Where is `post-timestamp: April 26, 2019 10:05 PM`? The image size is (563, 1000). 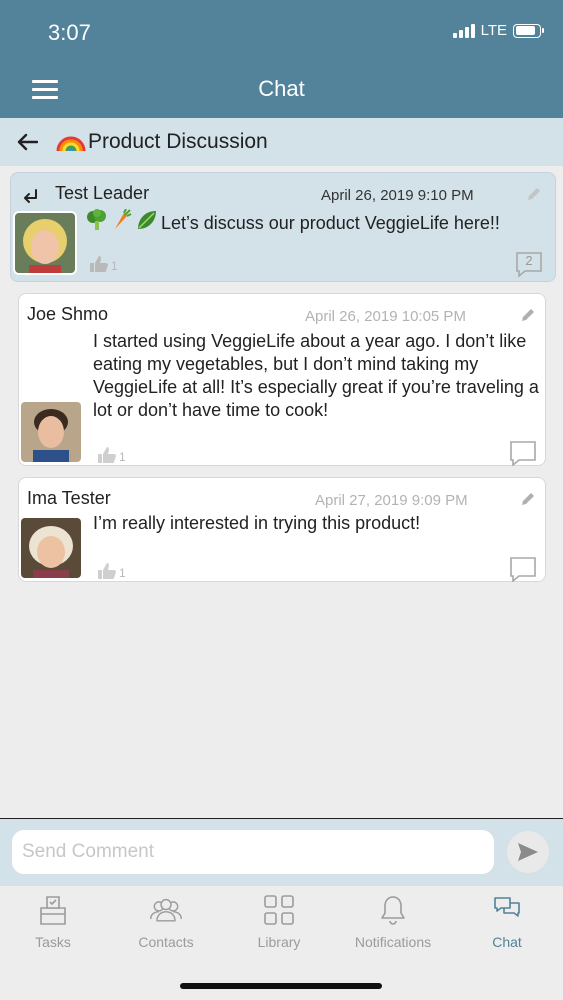
post-timestamp: April 26, 2019 10:05 PM is located at coordinates (385, 316).